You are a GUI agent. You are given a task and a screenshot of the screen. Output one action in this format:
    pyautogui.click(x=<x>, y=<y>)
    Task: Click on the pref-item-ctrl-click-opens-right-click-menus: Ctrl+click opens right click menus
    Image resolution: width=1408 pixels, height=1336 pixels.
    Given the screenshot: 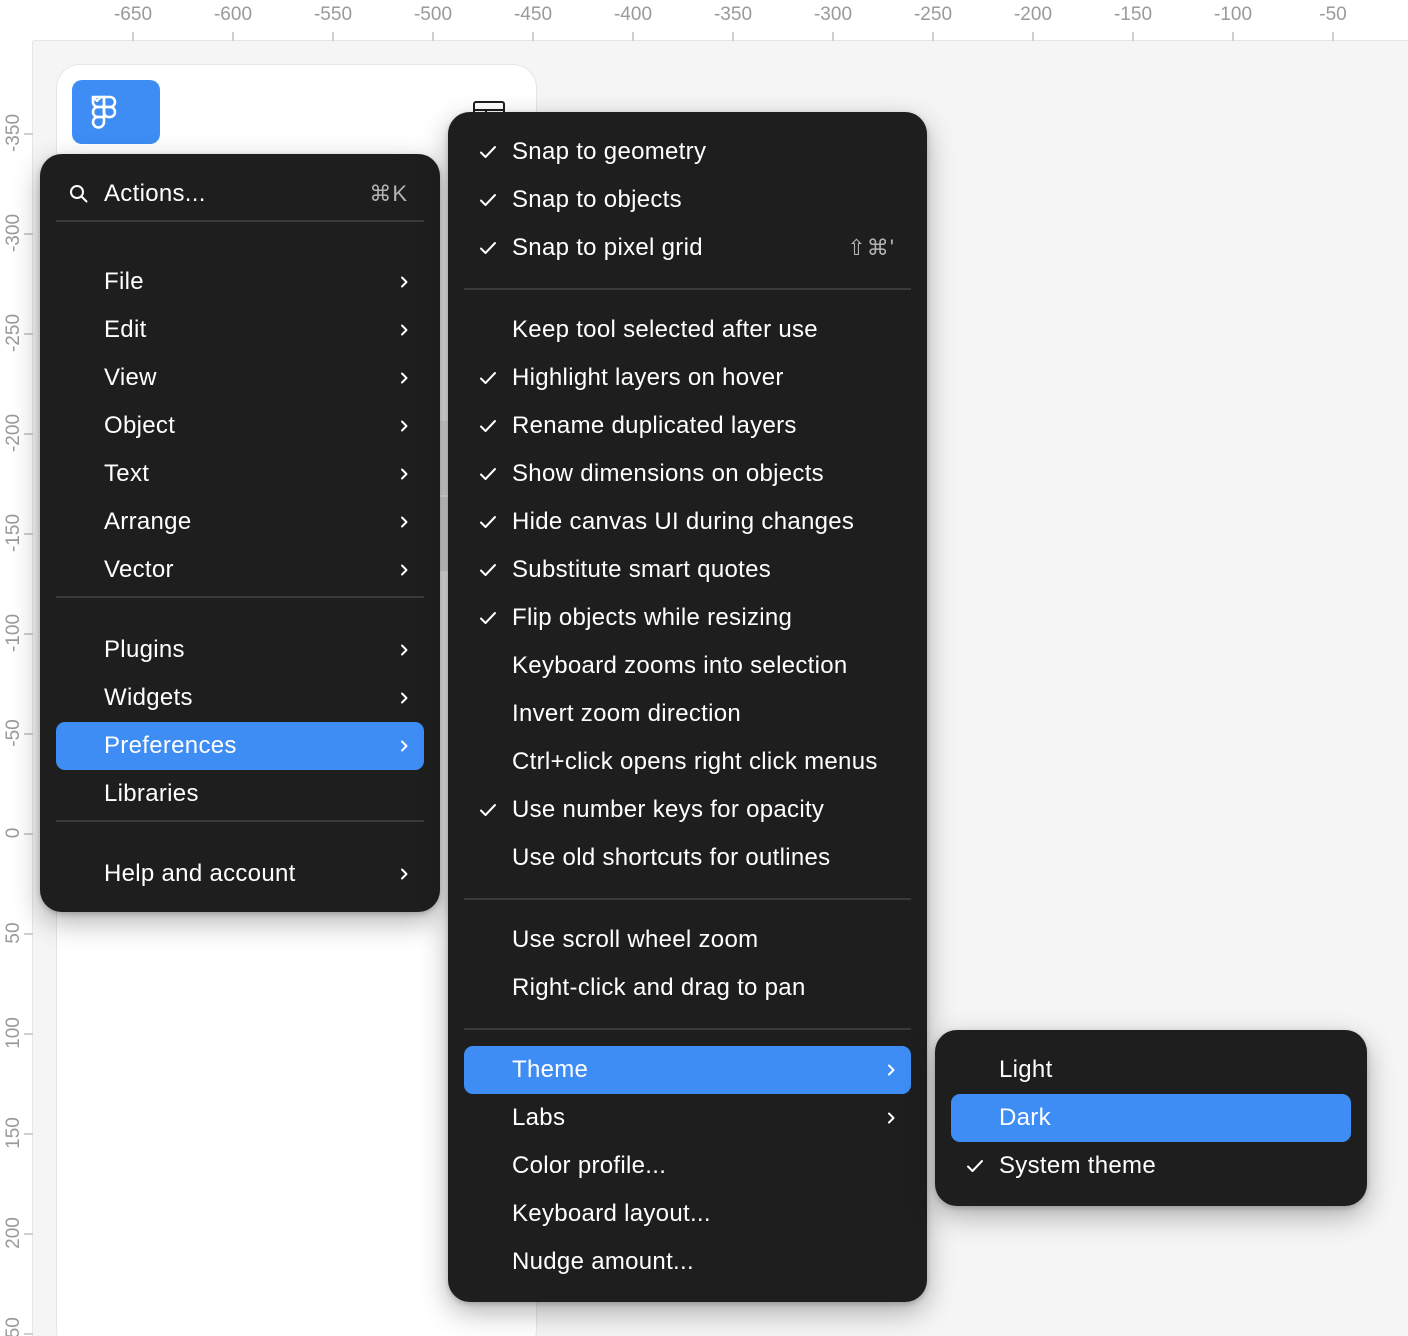 What is the action you would take?
    pyautogui.click(x=687, y=762)
    